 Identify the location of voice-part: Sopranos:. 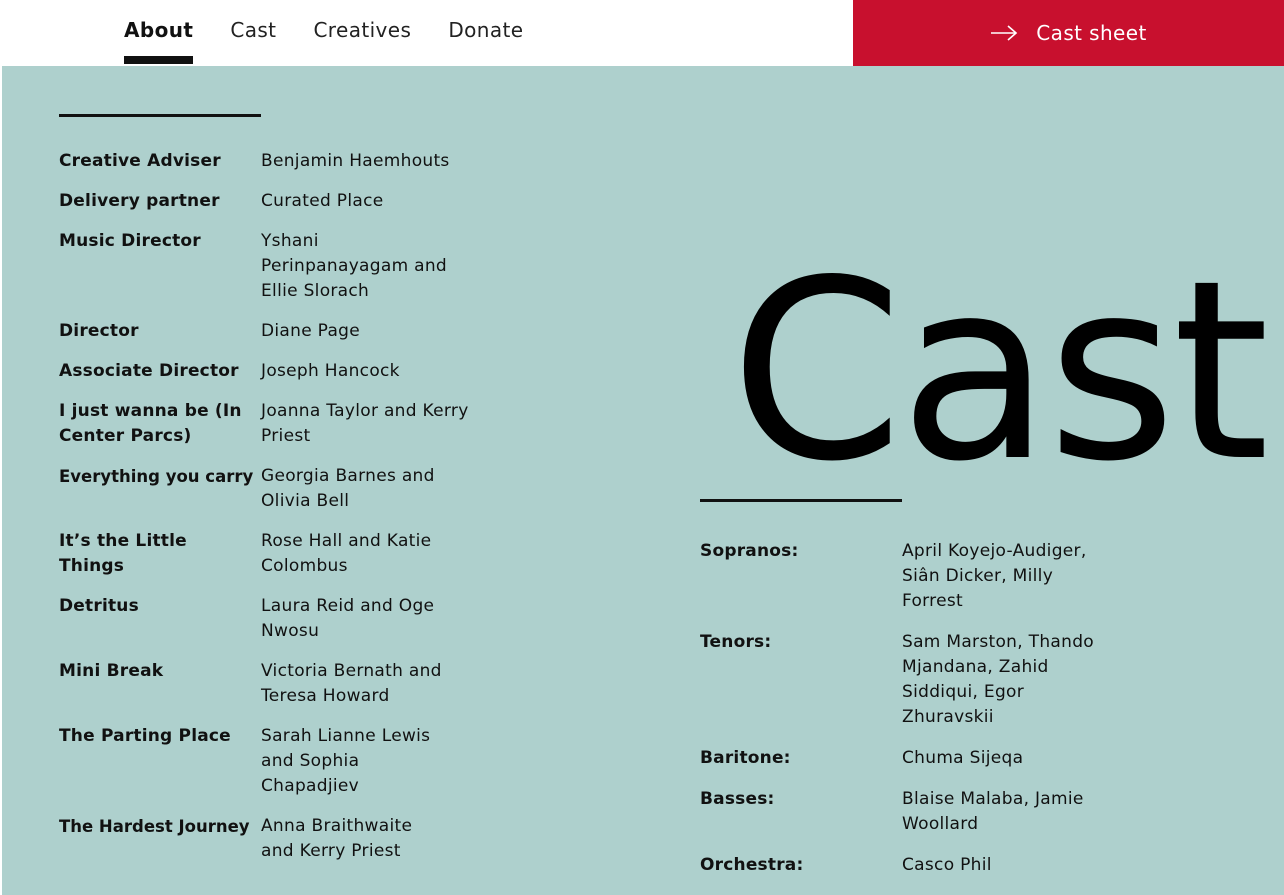
(749, 551).